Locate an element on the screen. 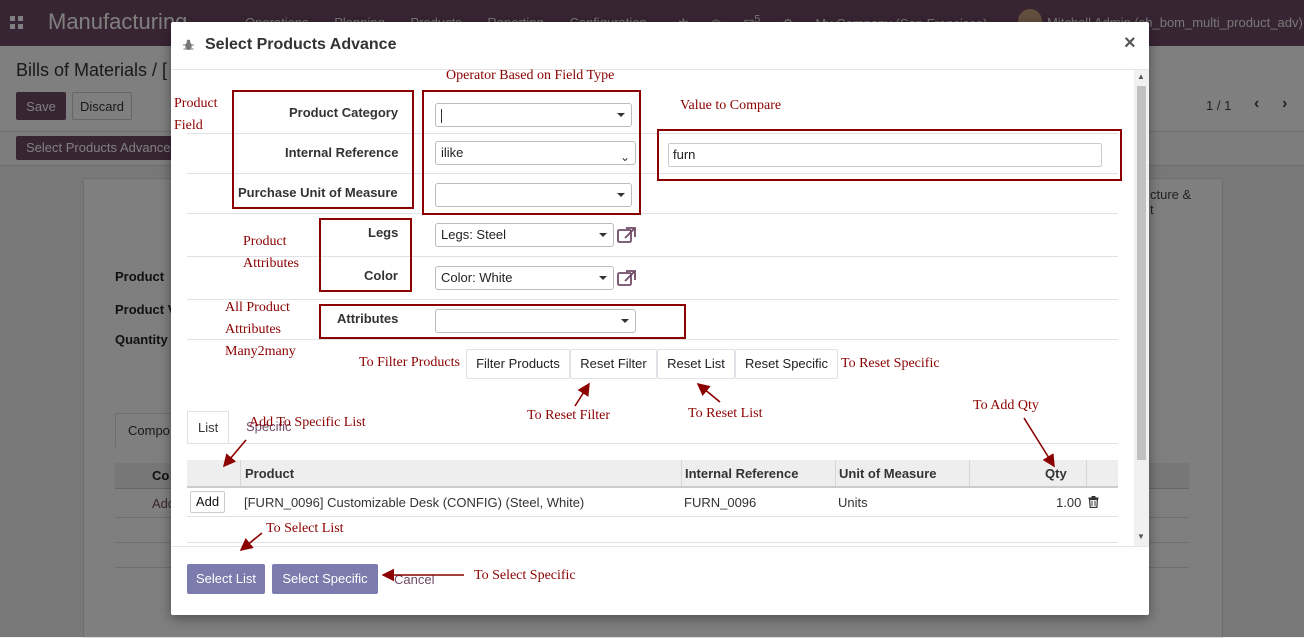  arrow-reset-list is located at coordinates (708, 392).